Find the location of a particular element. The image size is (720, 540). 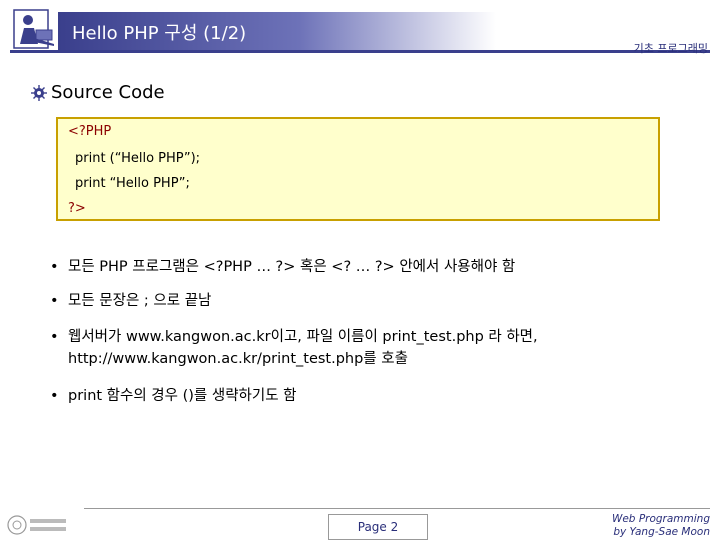

slide-title: Hello PHP 구성 (1/2) is located at coordinates (159, 33).